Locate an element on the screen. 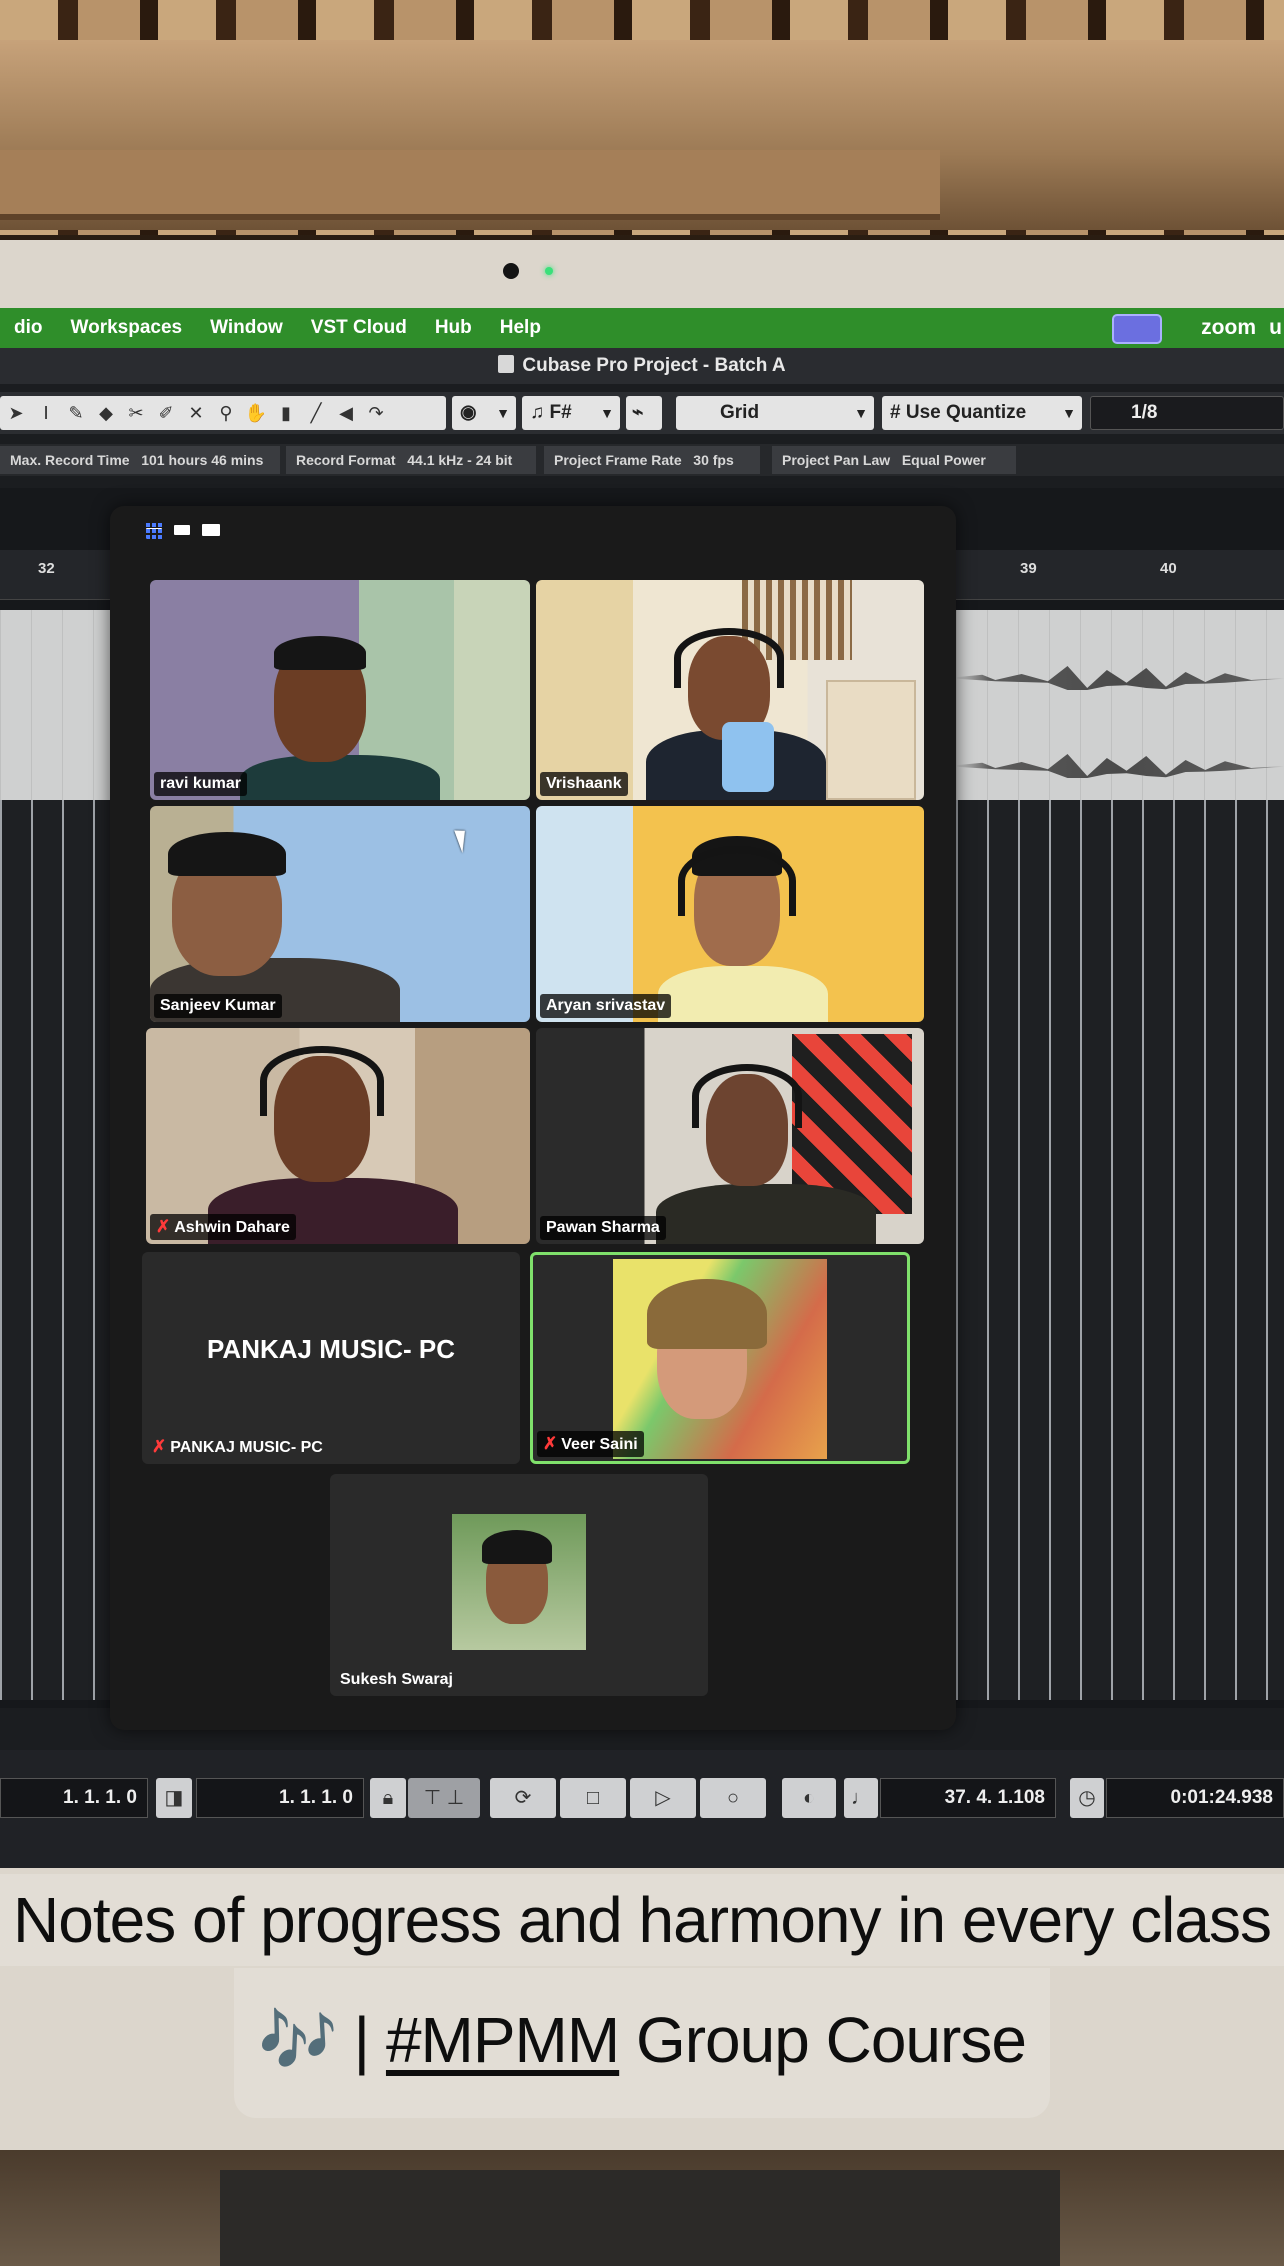  chevron-down-icon: ▼ is located at coordinates (503, 413).